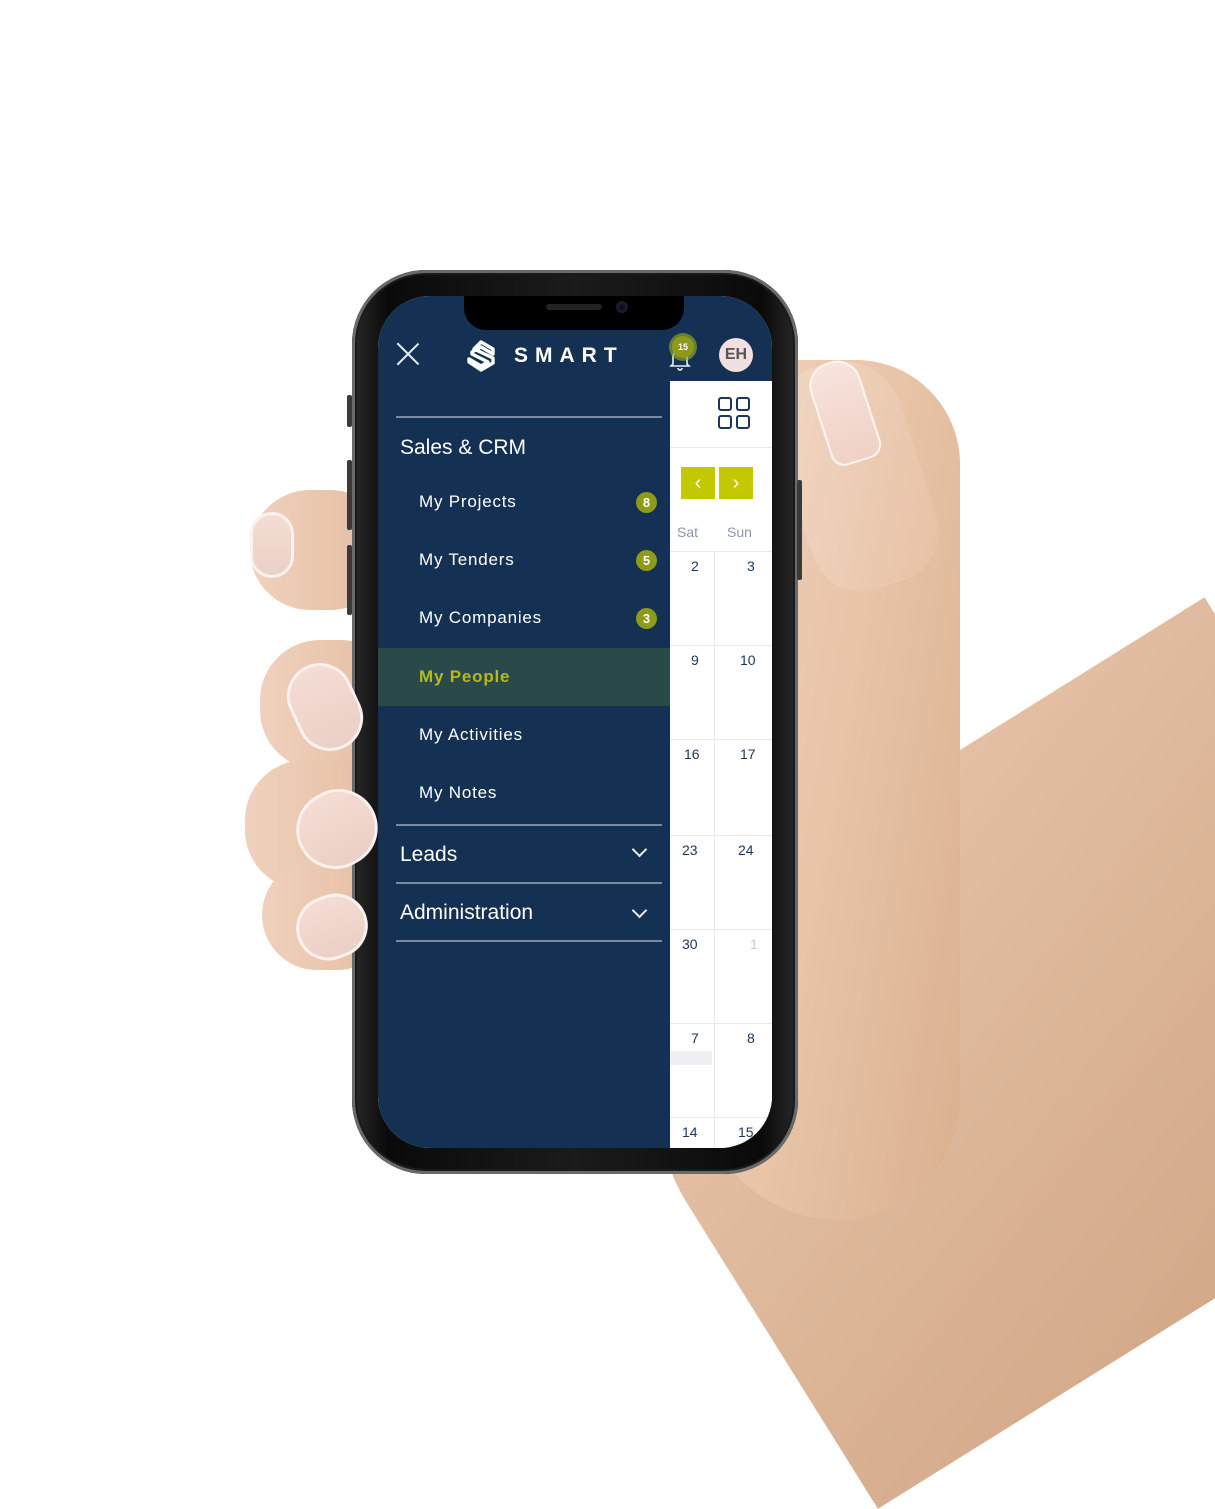  Describe the element at coordinates (721, 656) in the screenshot. I see `calendar-week-row: 9 10` at that location.